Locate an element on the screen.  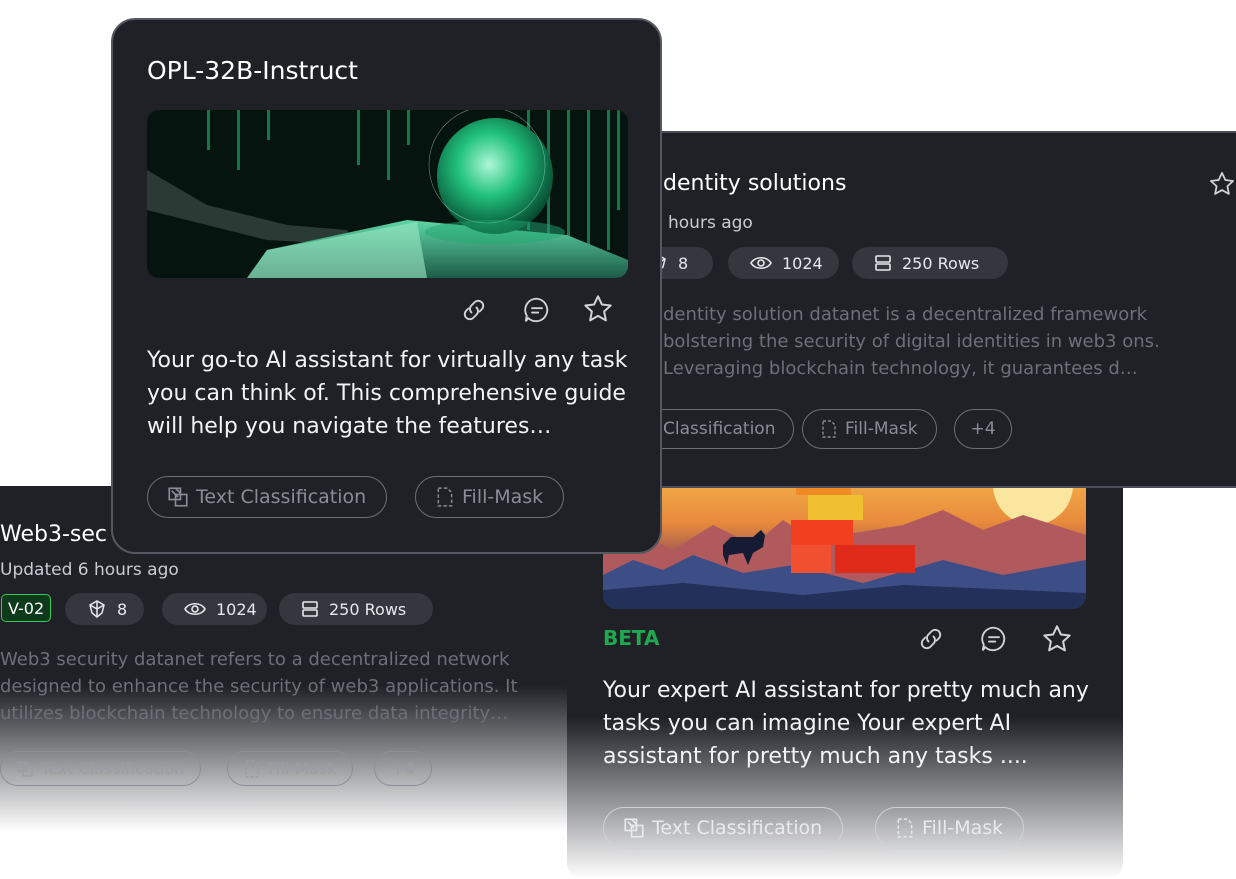
card-title: dentity solutions is located at coordinates (755, 183).